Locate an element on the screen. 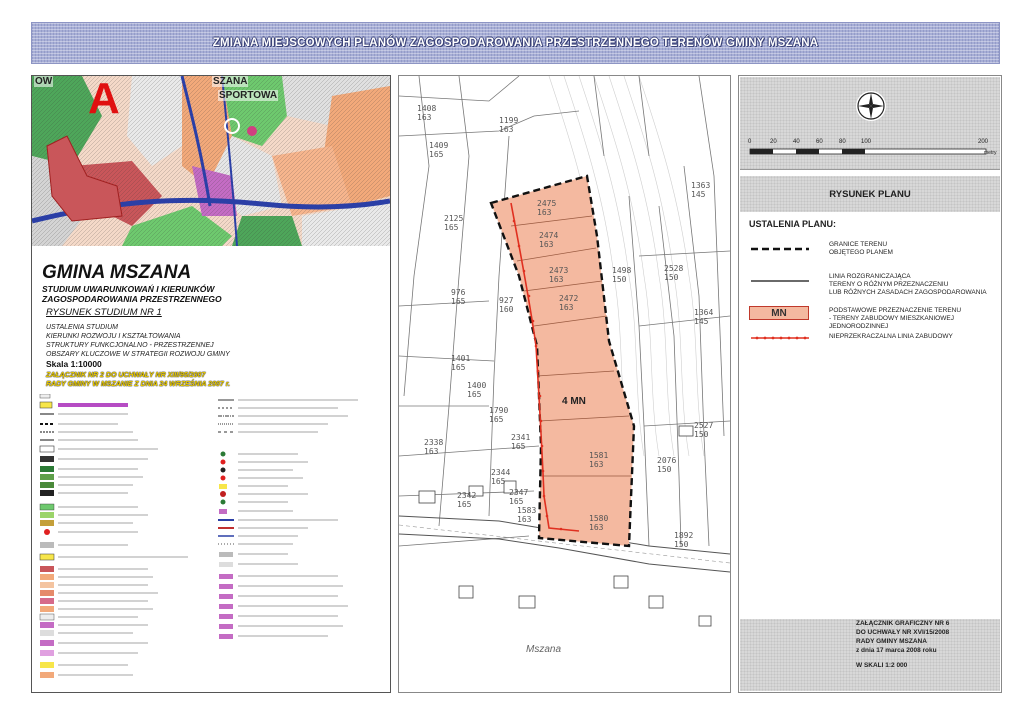 This screenshot has width=1024, height=704. division-line-symbol is located at coordinates (780, 281).